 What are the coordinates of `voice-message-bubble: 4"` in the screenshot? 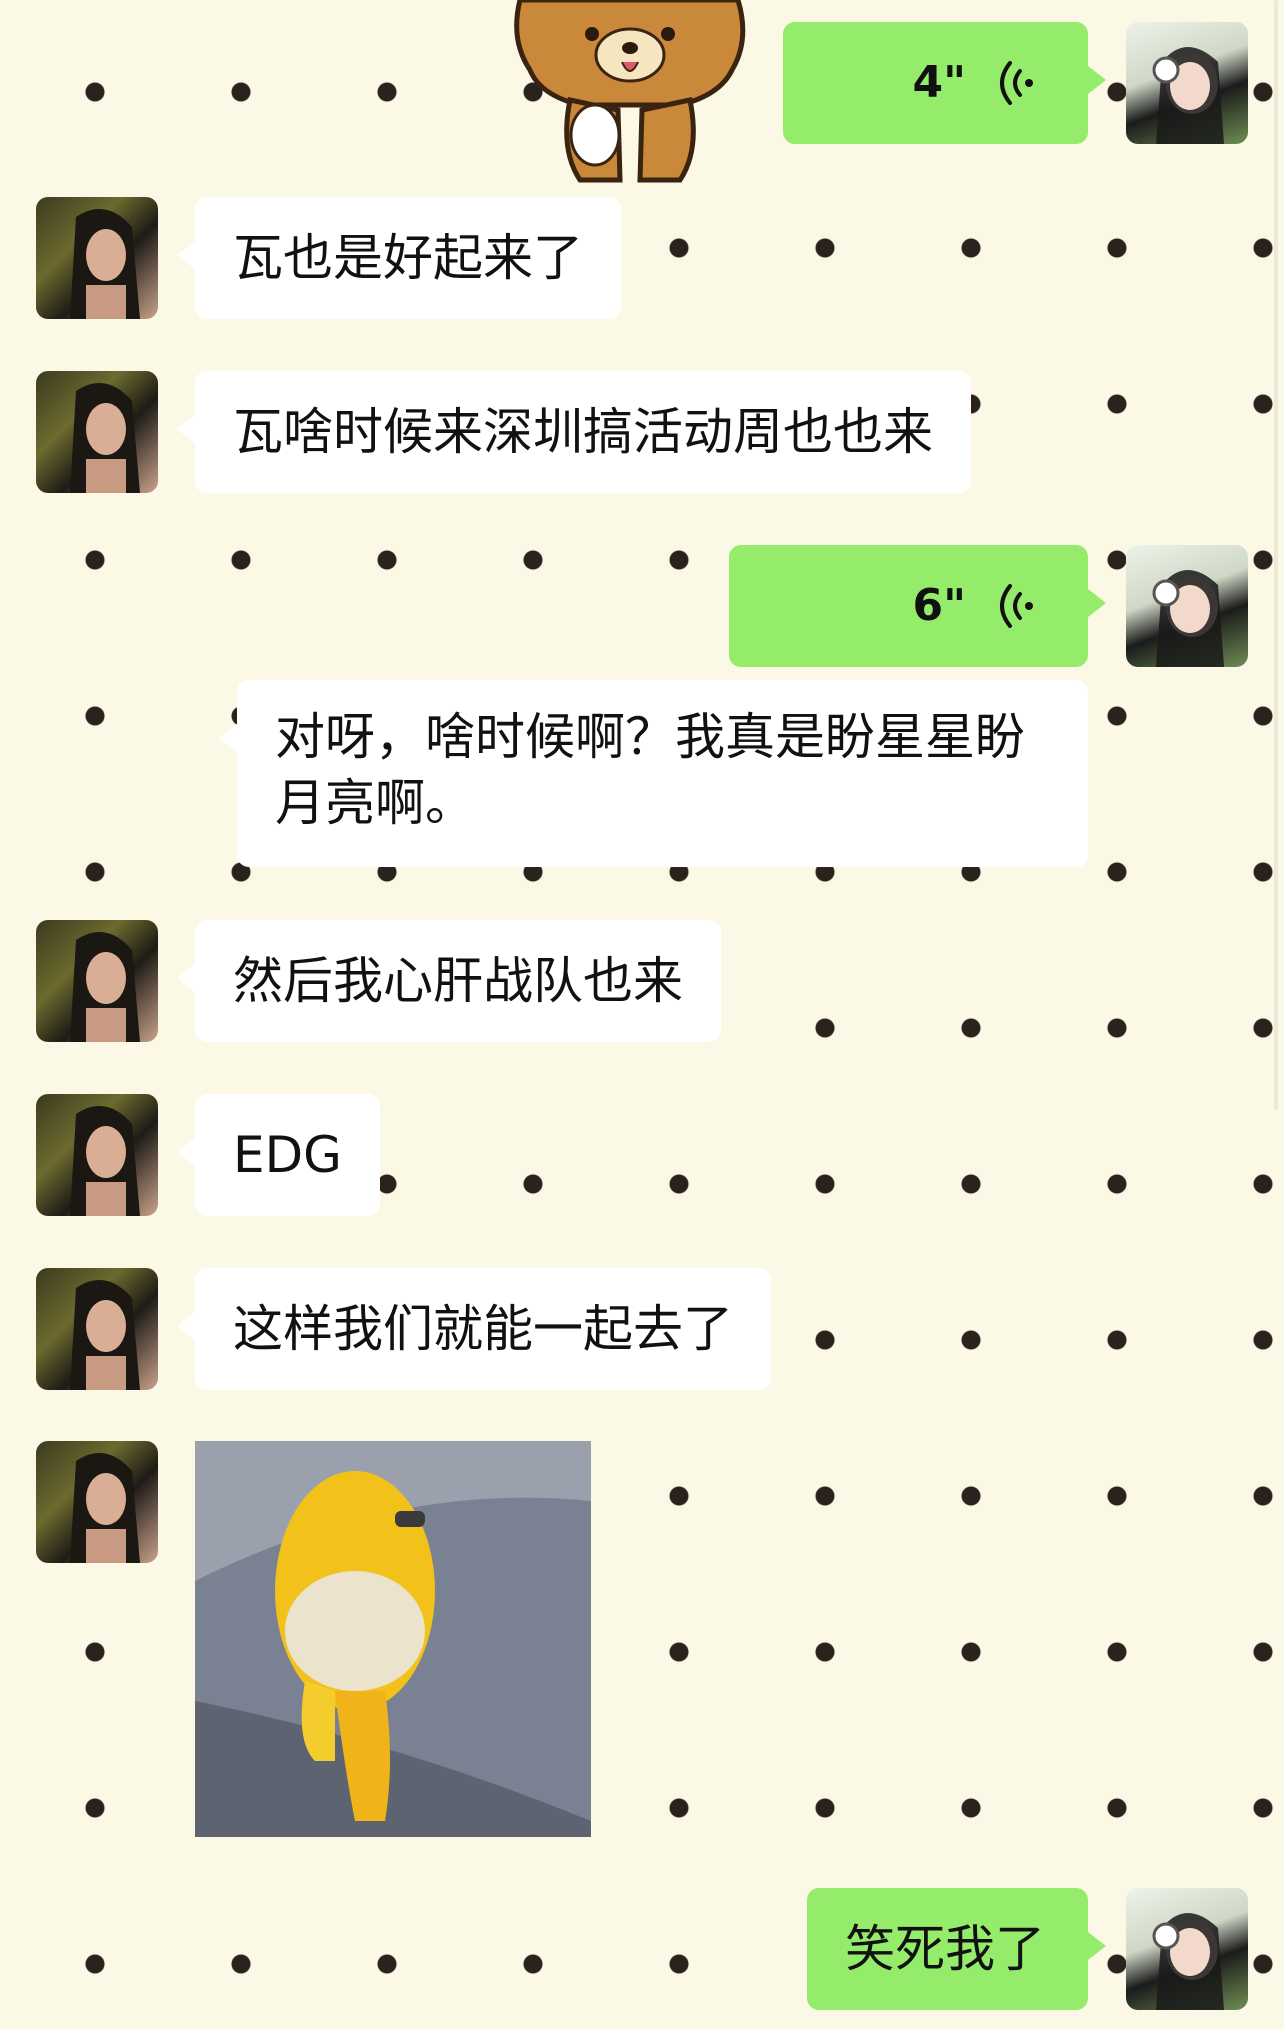 It's located at (944, 83).